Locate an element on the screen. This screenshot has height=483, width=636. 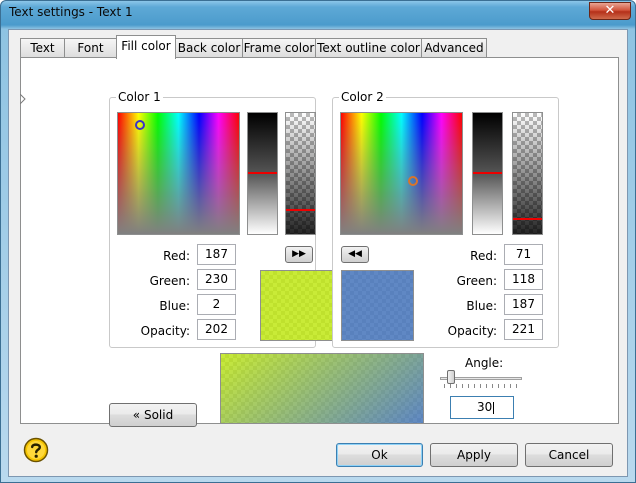
color2-red-label: Red: is located at coordinates (483, 256).